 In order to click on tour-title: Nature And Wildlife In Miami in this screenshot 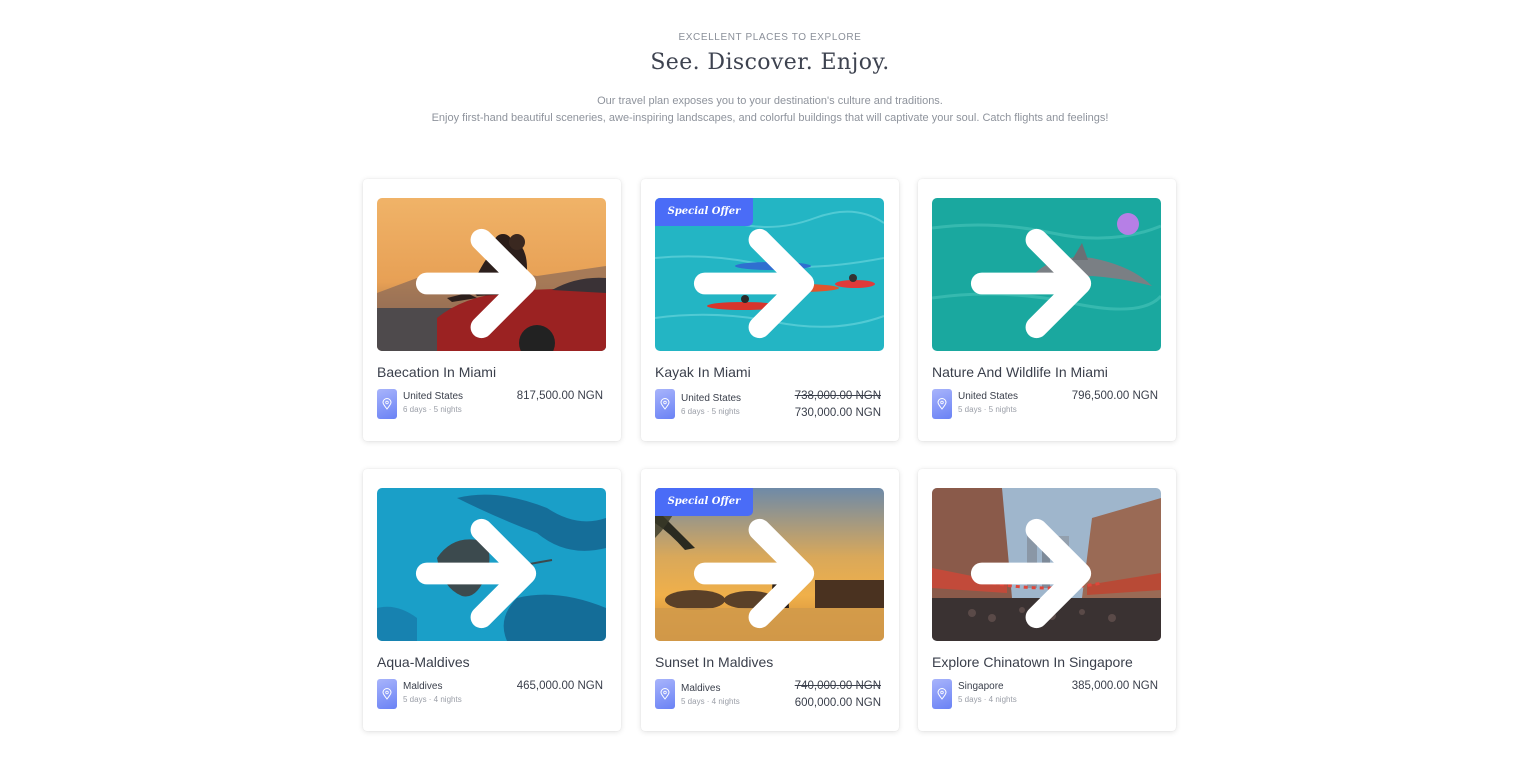, I will do `click(1020, 372)`.